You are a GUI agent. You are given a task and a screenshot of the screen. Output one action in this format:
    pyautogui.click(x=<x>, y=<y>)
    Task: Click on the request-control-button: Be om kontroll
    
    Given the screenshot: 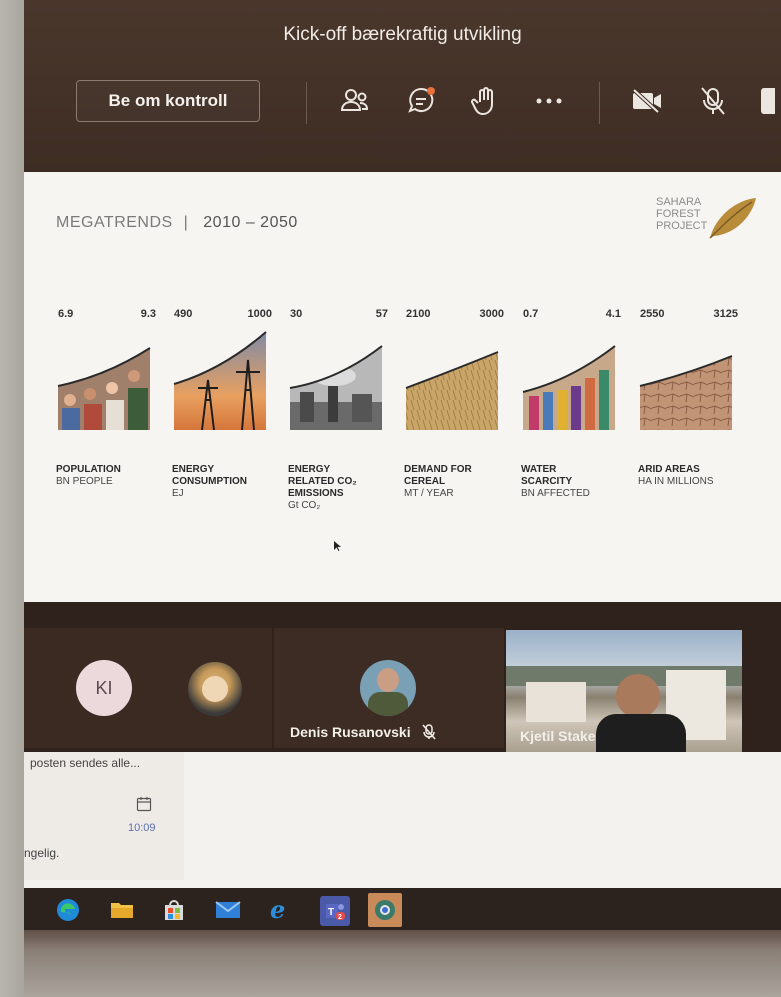 What is the action you would take?
    pyautogui.click(x=168, y=101)
    